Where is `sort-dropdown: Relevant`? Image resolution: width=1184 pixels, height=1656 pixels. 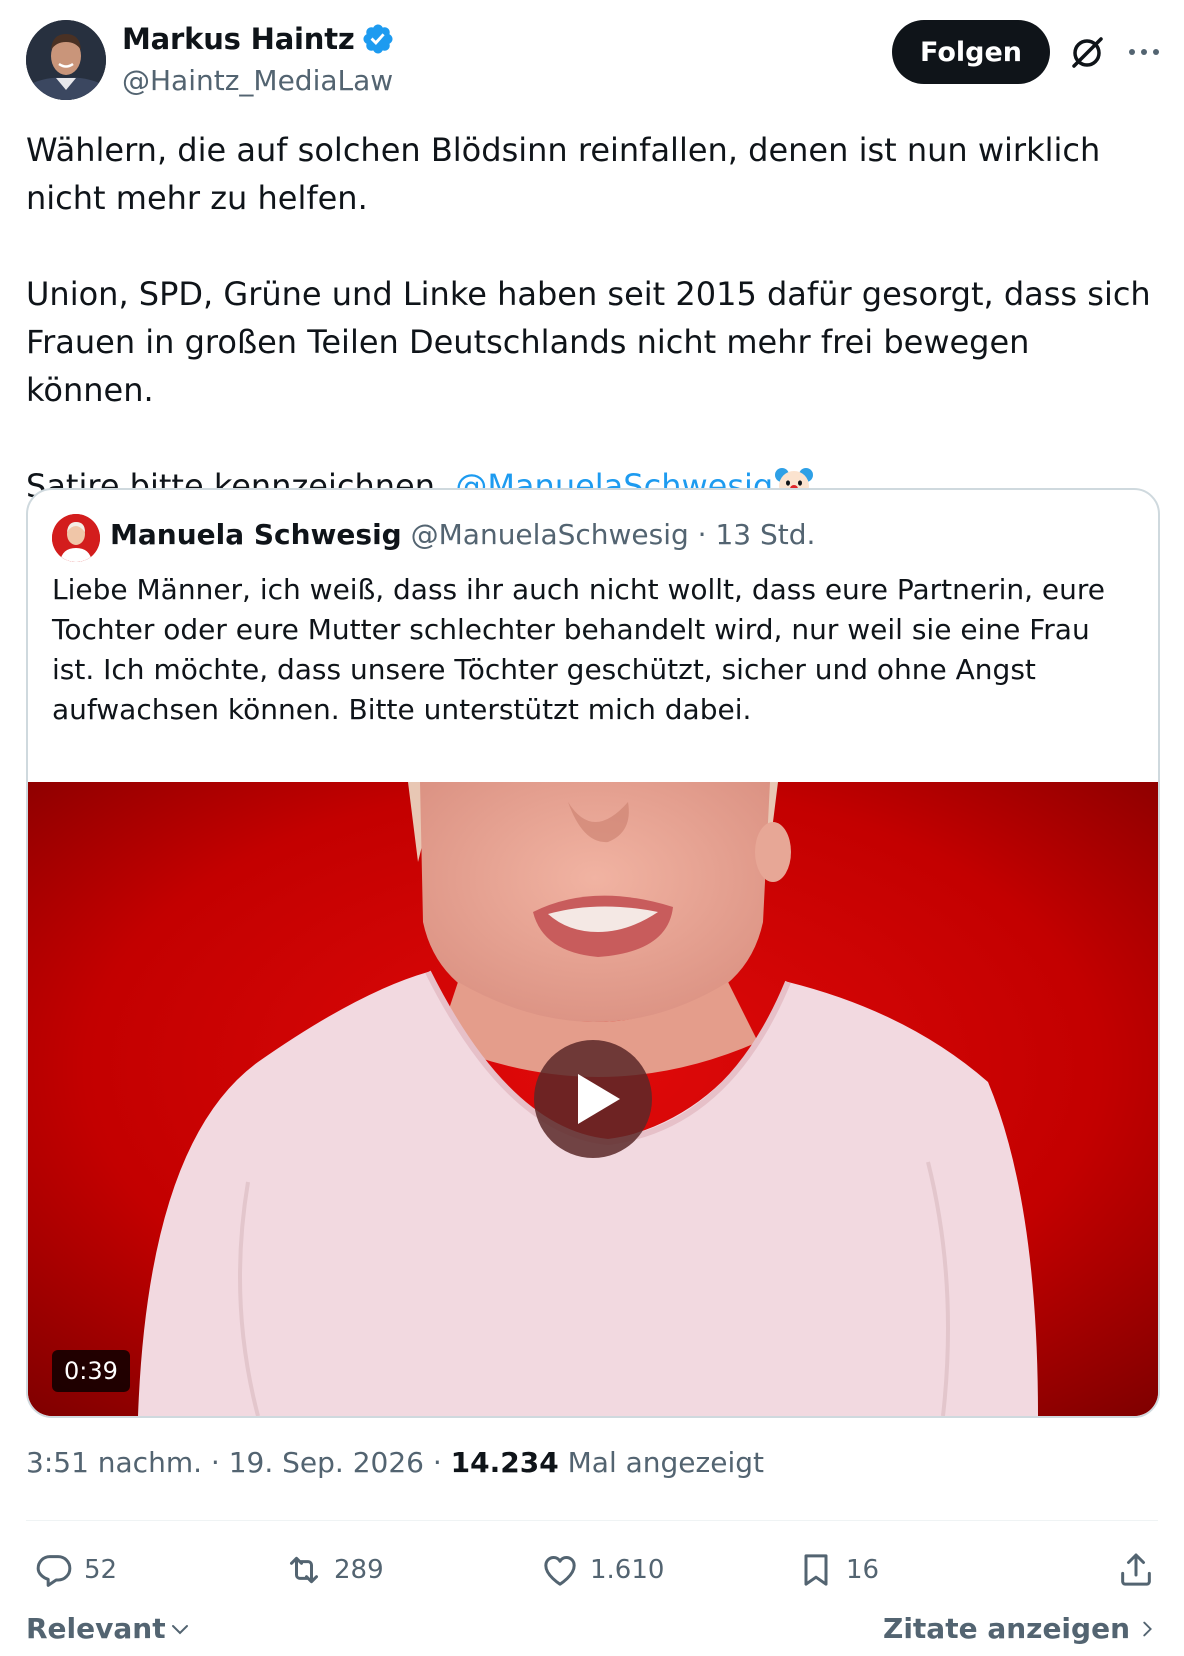 sort-dropdown: Relevant is located at coordinates (109, 1628).